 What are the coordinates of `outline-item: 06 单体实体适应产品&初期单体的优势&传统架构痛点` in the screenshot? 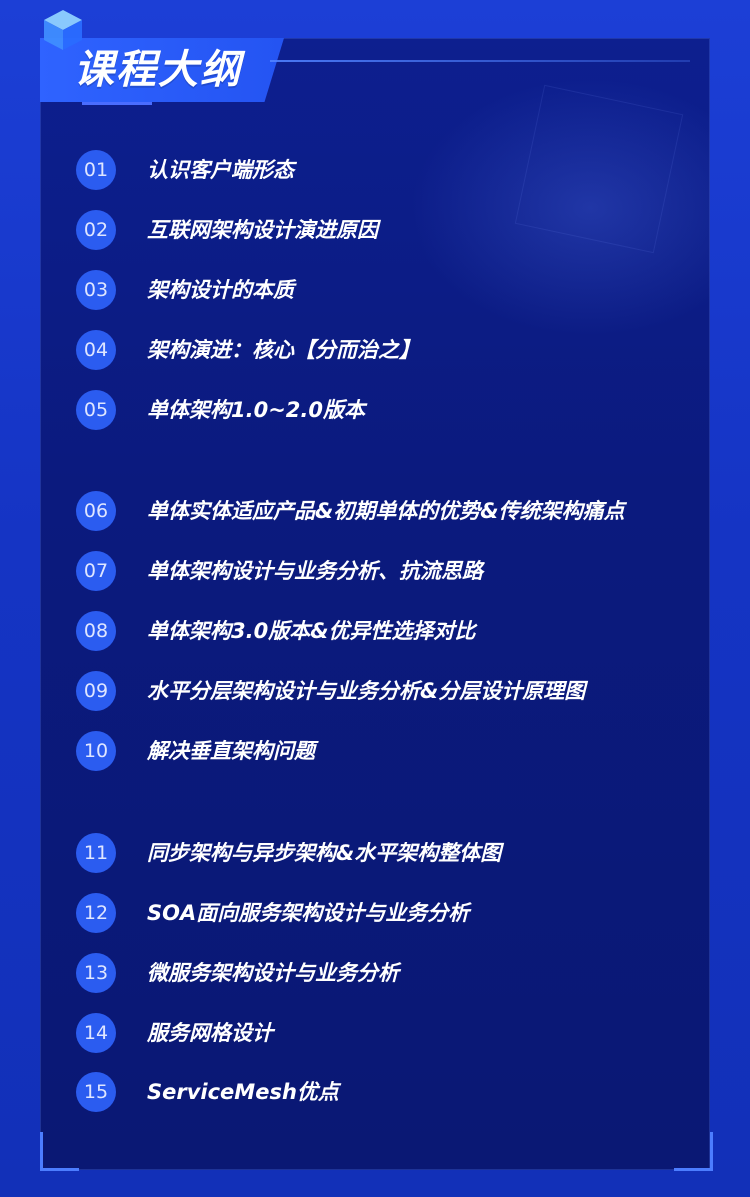 It's located at (386, 511).